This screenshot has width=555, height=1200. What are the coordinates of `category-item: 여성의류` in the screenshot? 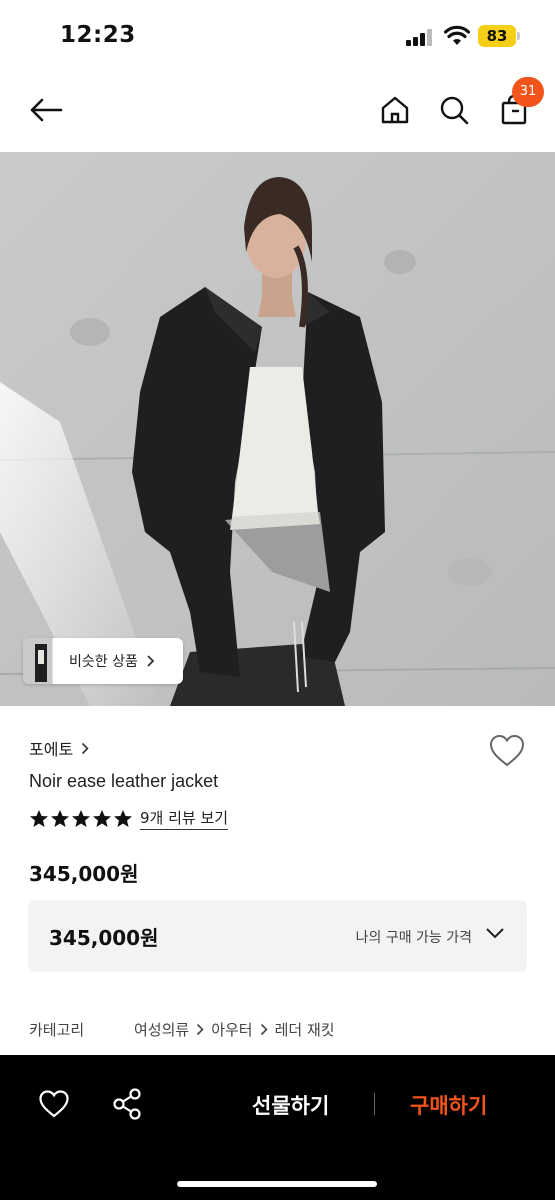 It's located at (161, 1029).